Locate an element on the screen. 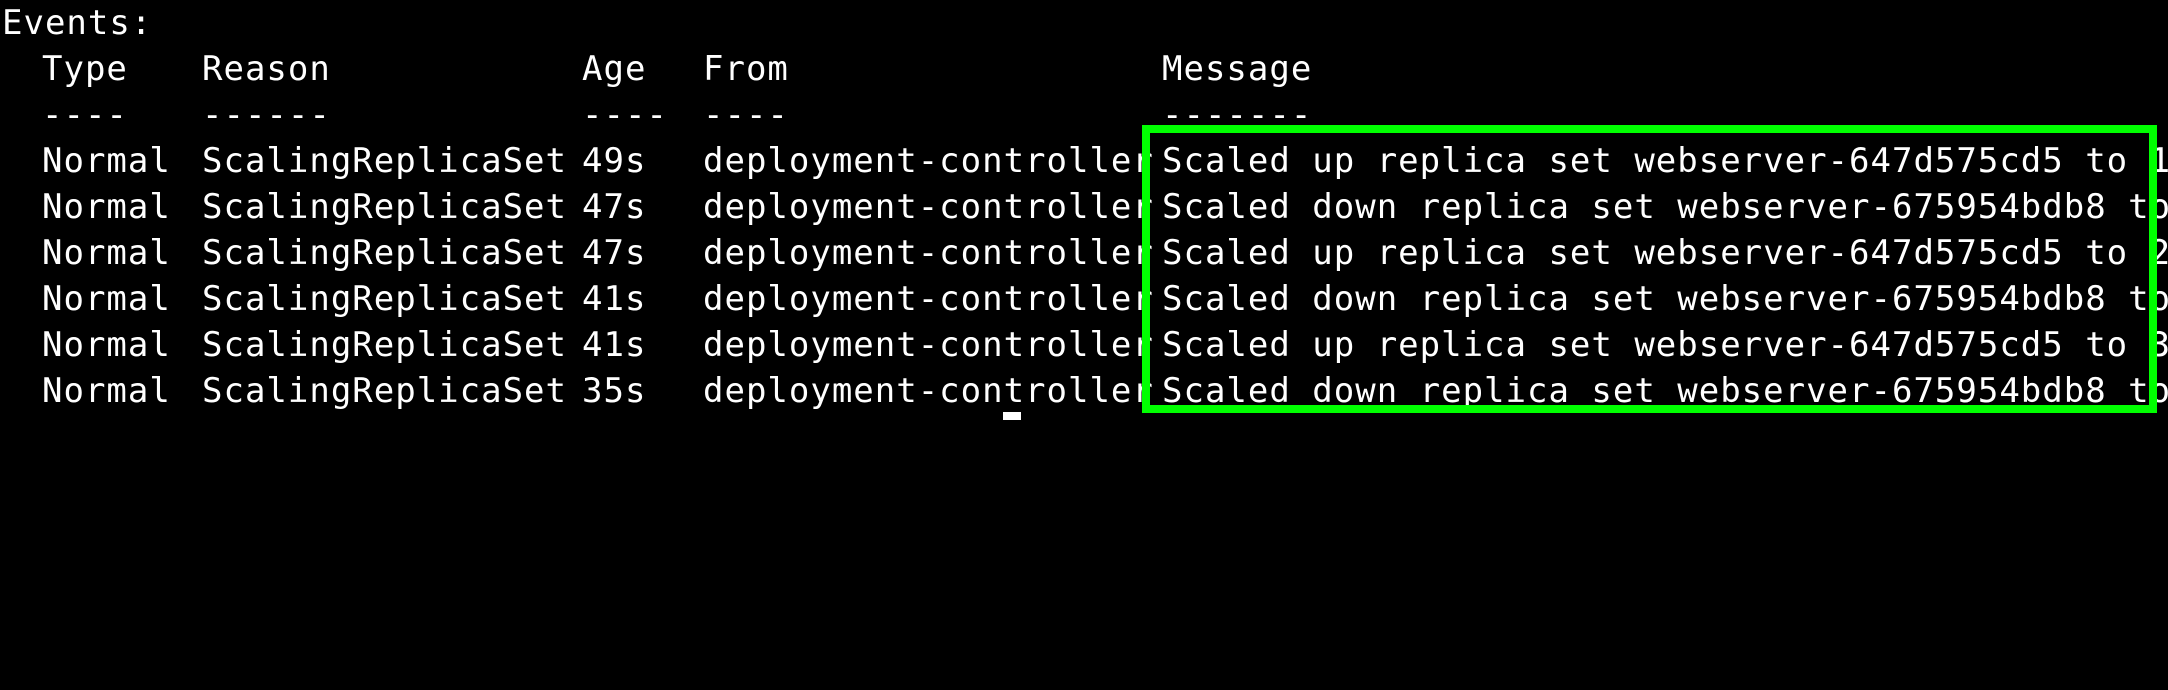 The width and height of the screenshot is (2168, 690). header-from: From is located at coordinates (746, 69).